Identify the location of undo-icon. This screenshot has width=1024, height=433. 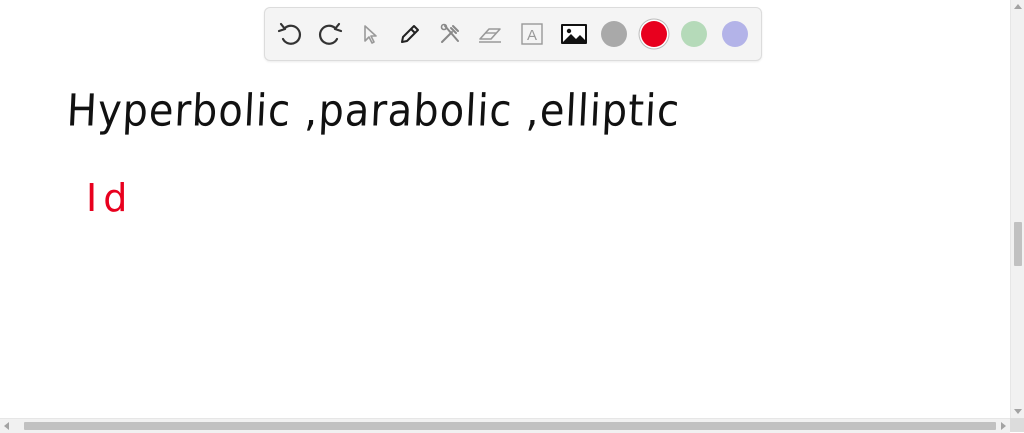
(289, 33).